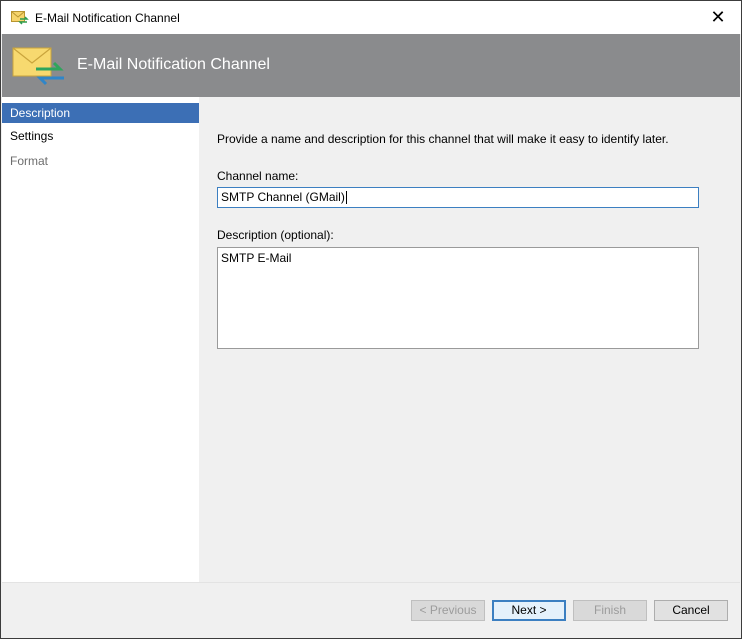  Describe the element at coordinates (371, 17) in the screenshot. I see `title-bar: E-Mail Notification Channel ✕` at that location.